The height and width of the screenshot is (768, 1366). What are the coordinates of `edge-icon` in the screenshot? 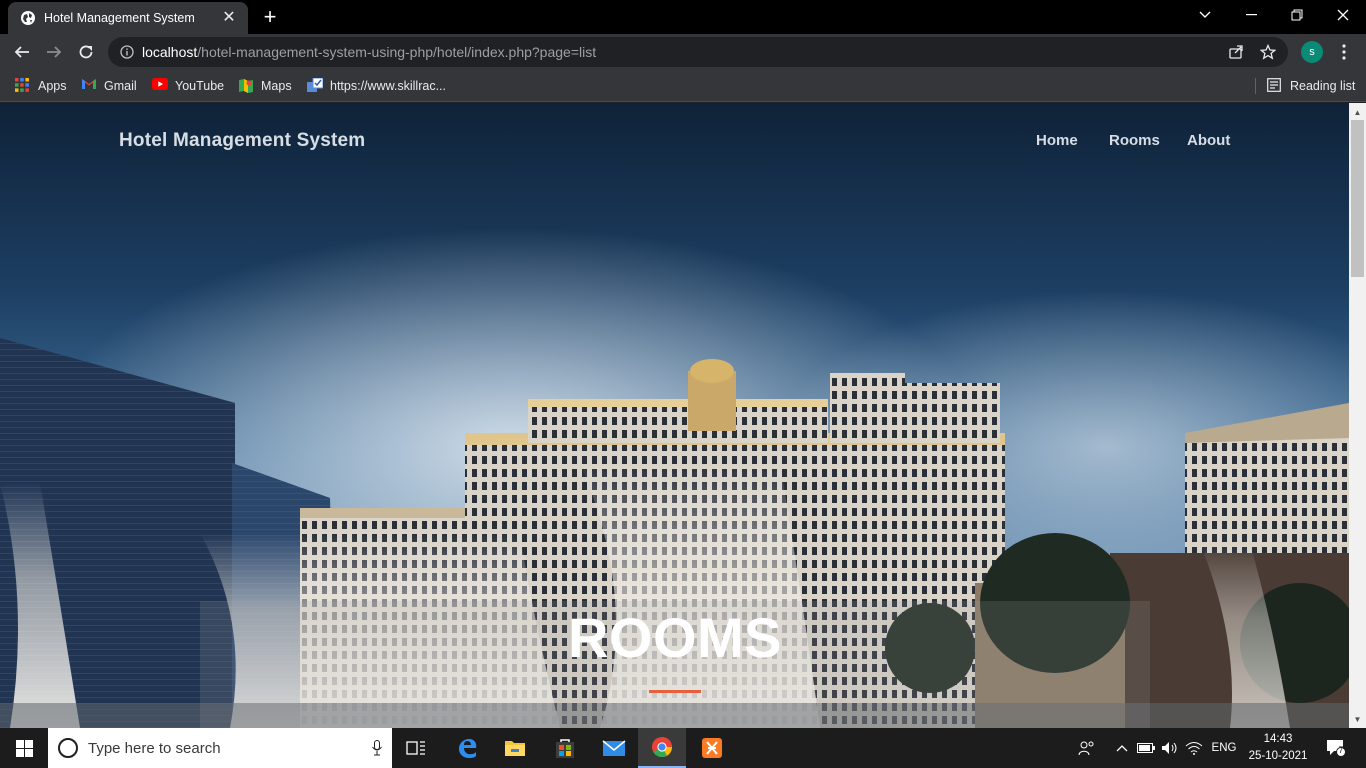 It's located at (467, 748).